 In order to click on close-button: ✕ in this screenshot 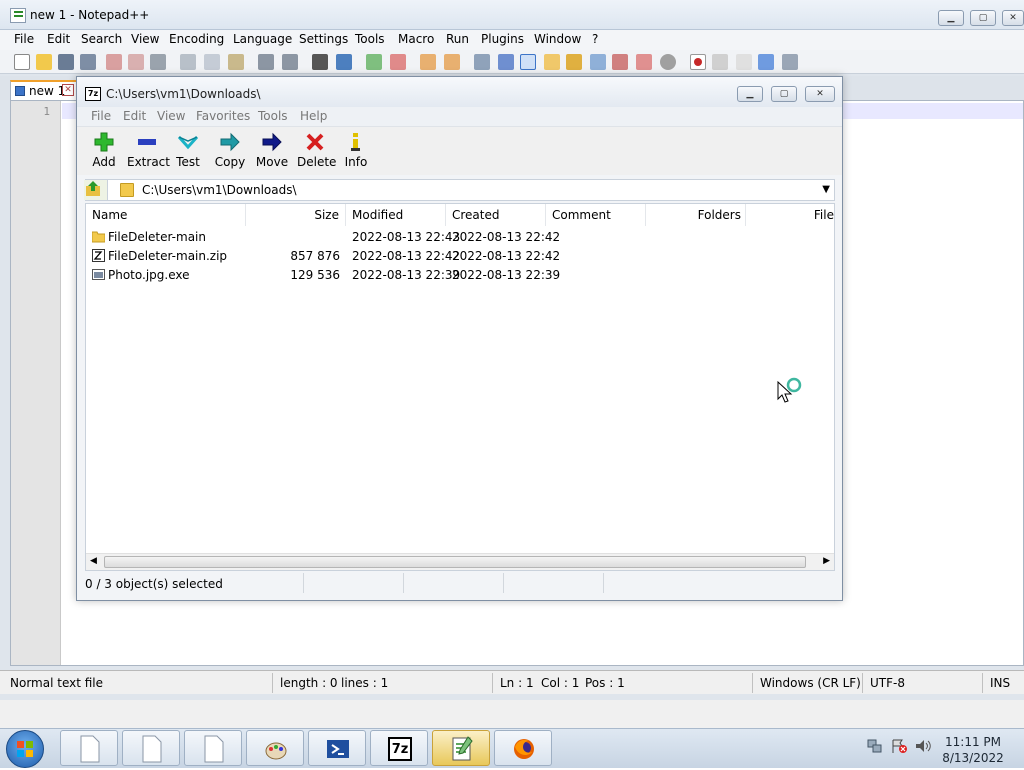, I will do `click(1013, 18)`.